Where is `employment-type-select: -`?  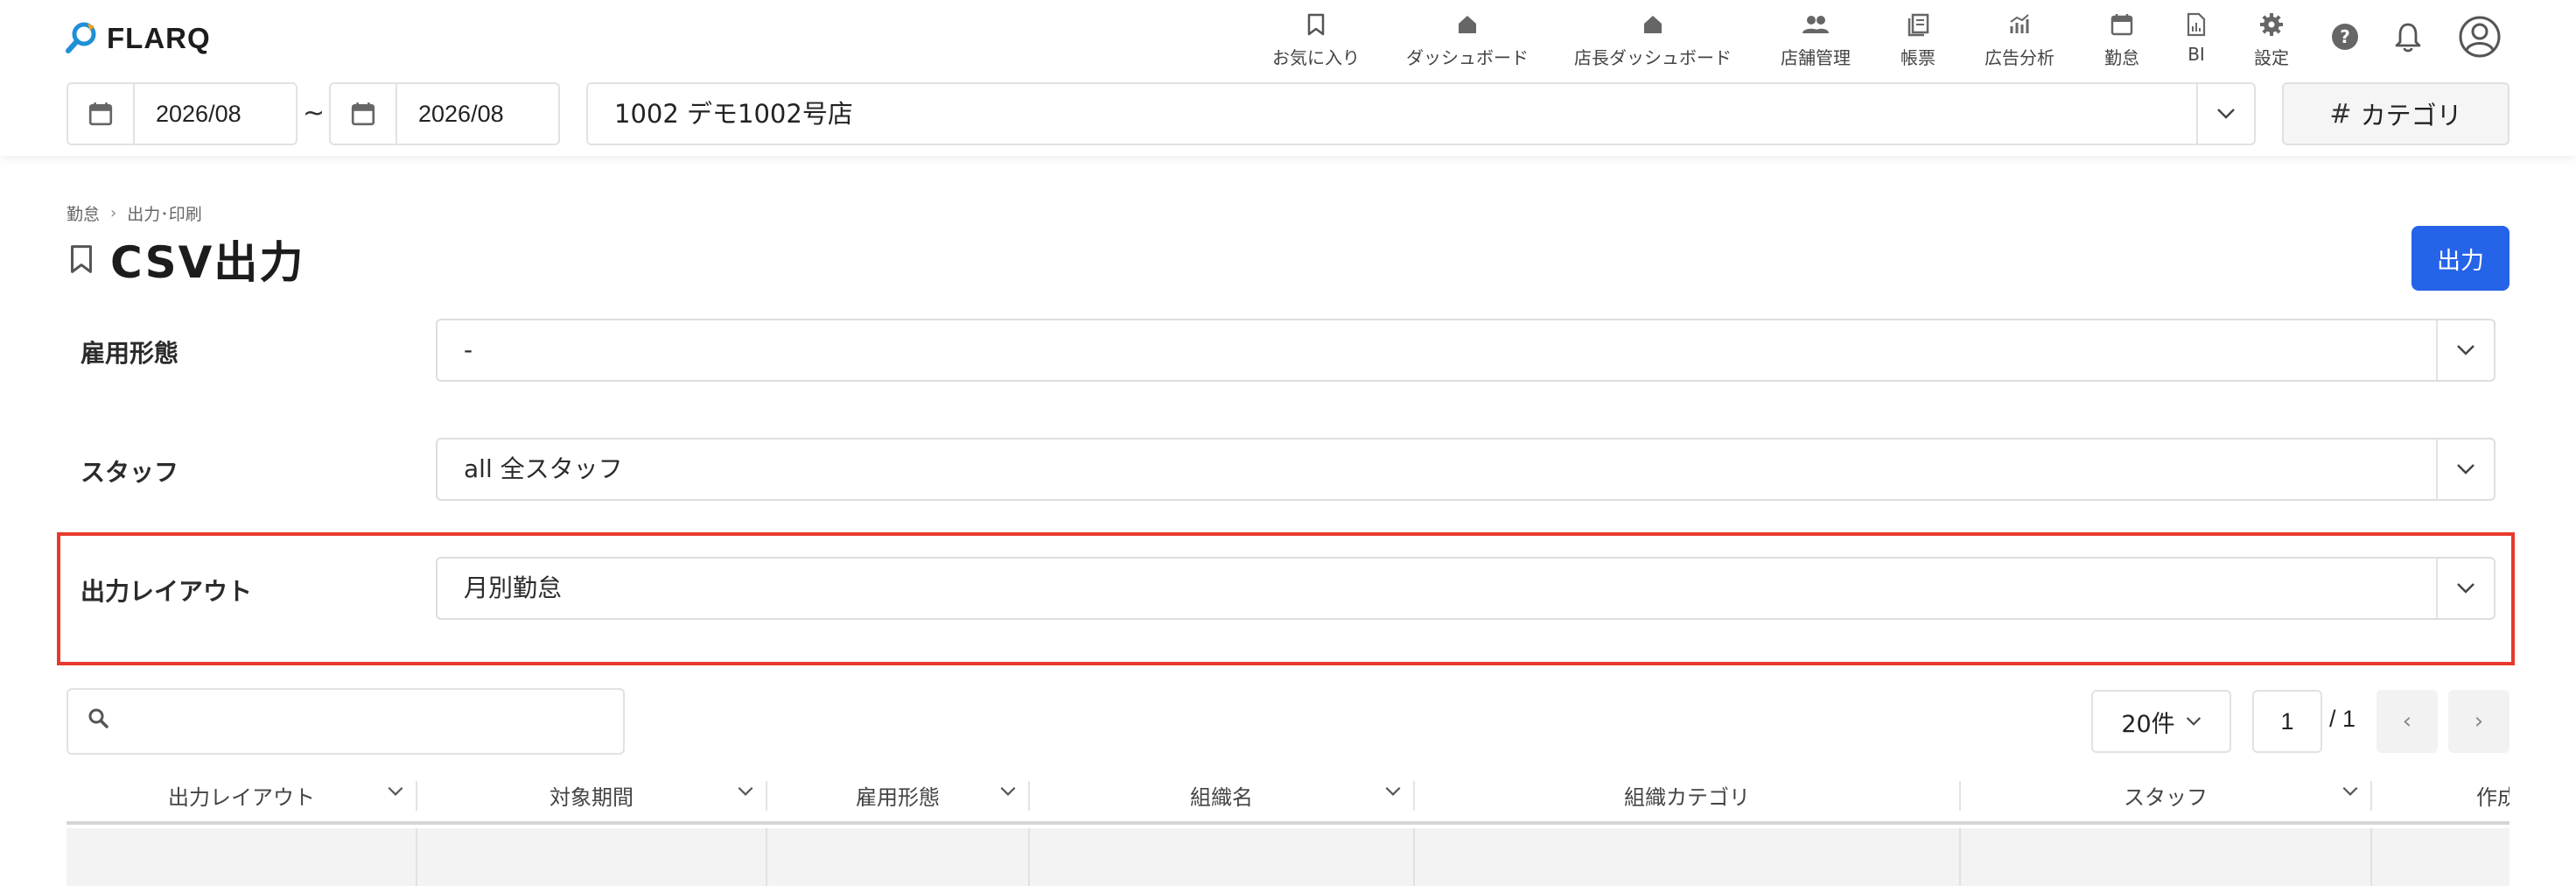 employment-type-select: - is located at coordinates (1466, 351).